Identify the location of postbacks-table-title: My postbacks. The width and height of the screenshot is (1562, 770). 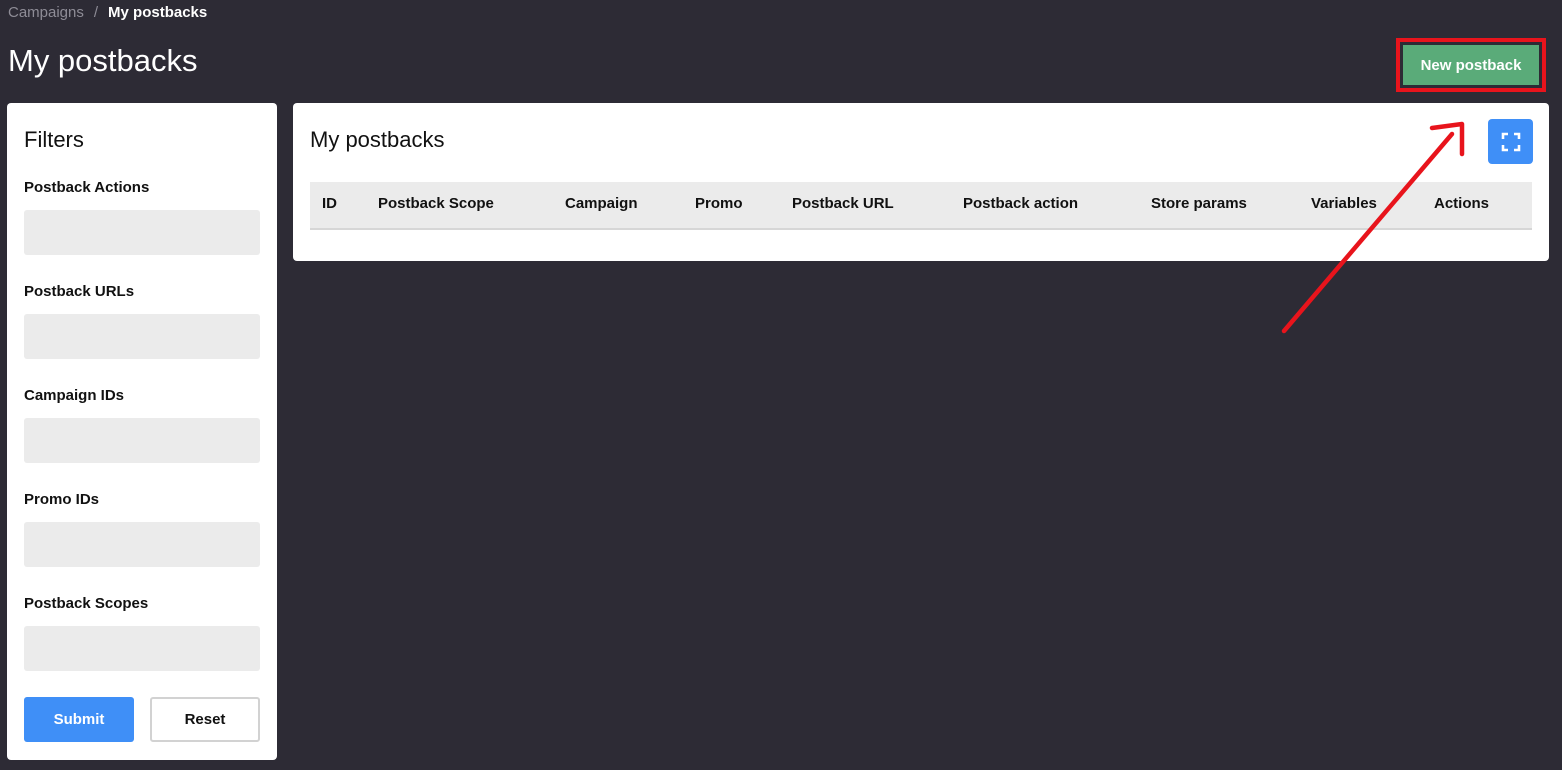
(377, 139).